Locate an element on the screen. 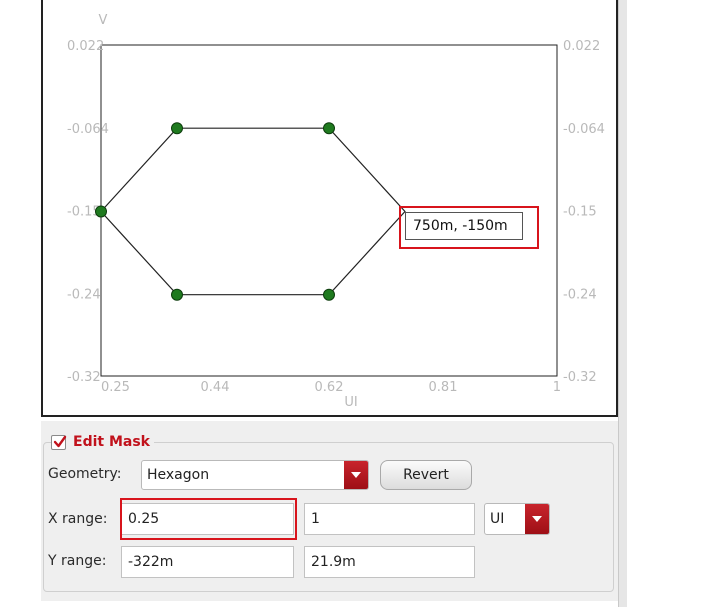 The height and width of the screenshot is (607, 710). geometry-select: Hexagon is located at coordinates (255, 475).